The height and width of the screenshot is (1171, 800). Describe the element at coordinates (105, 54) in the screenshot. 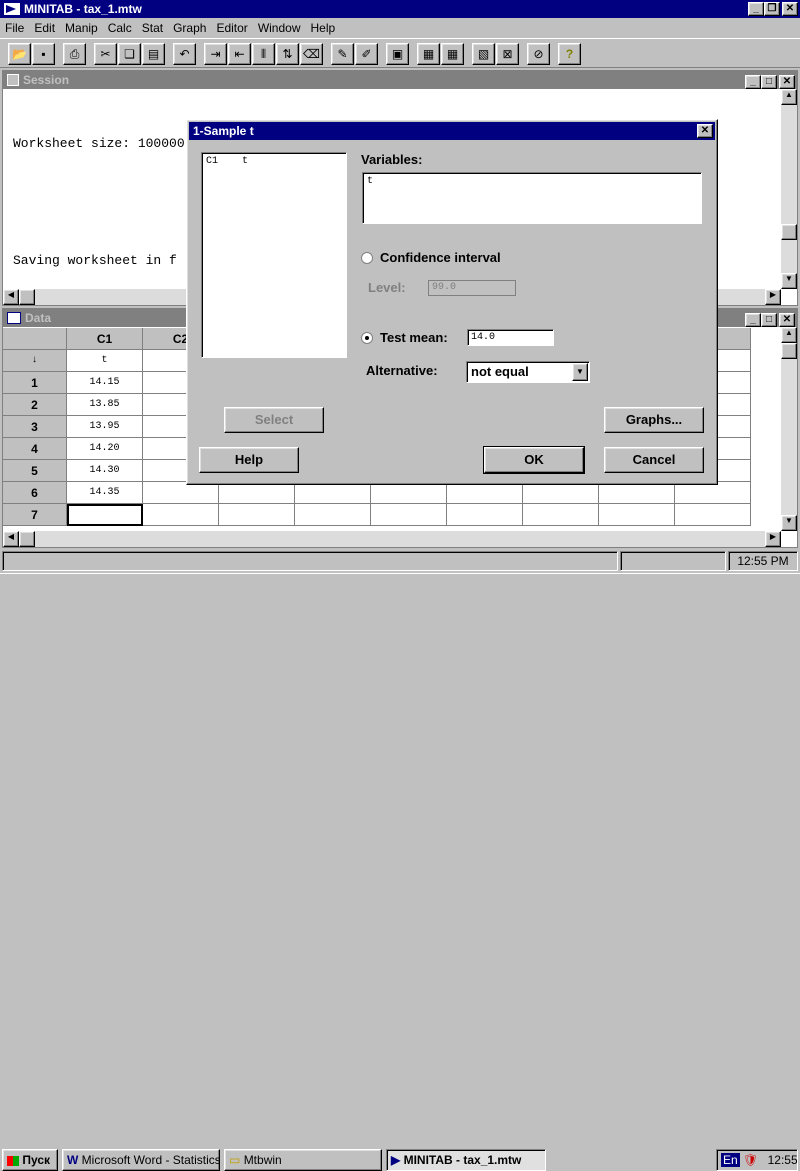

I see `cut-icon: ✂` at that location.